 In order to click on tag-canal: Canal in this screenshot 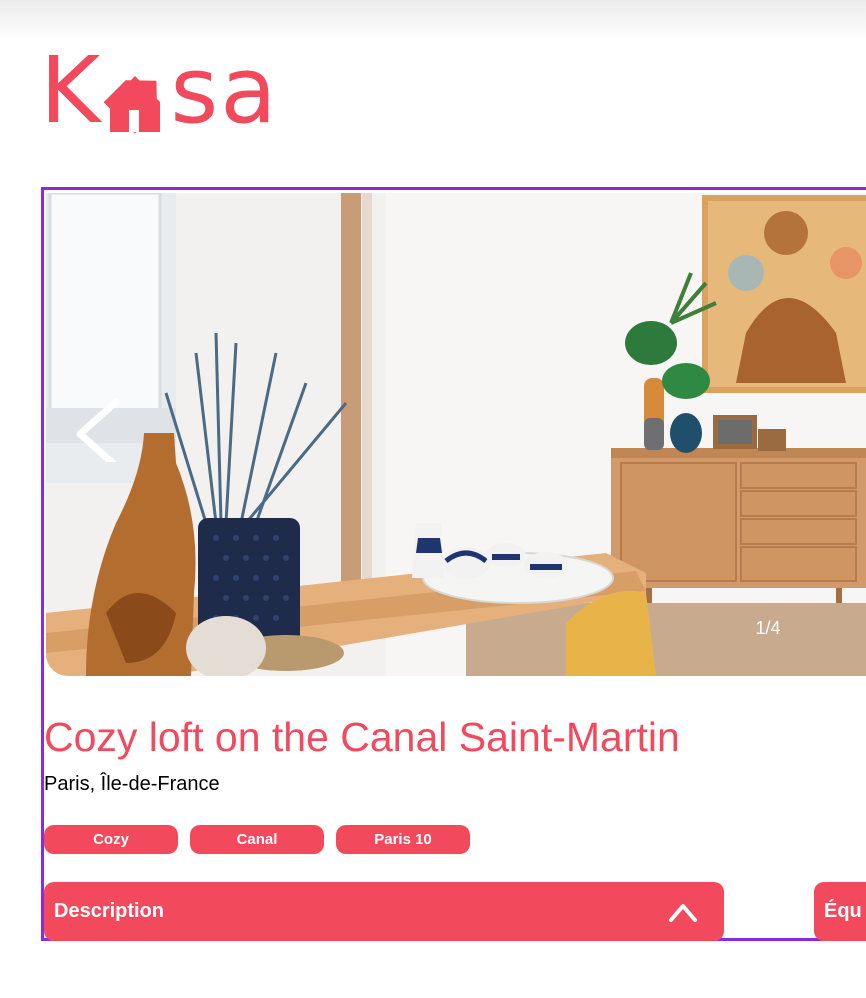, I will do `click(257, 839)`.